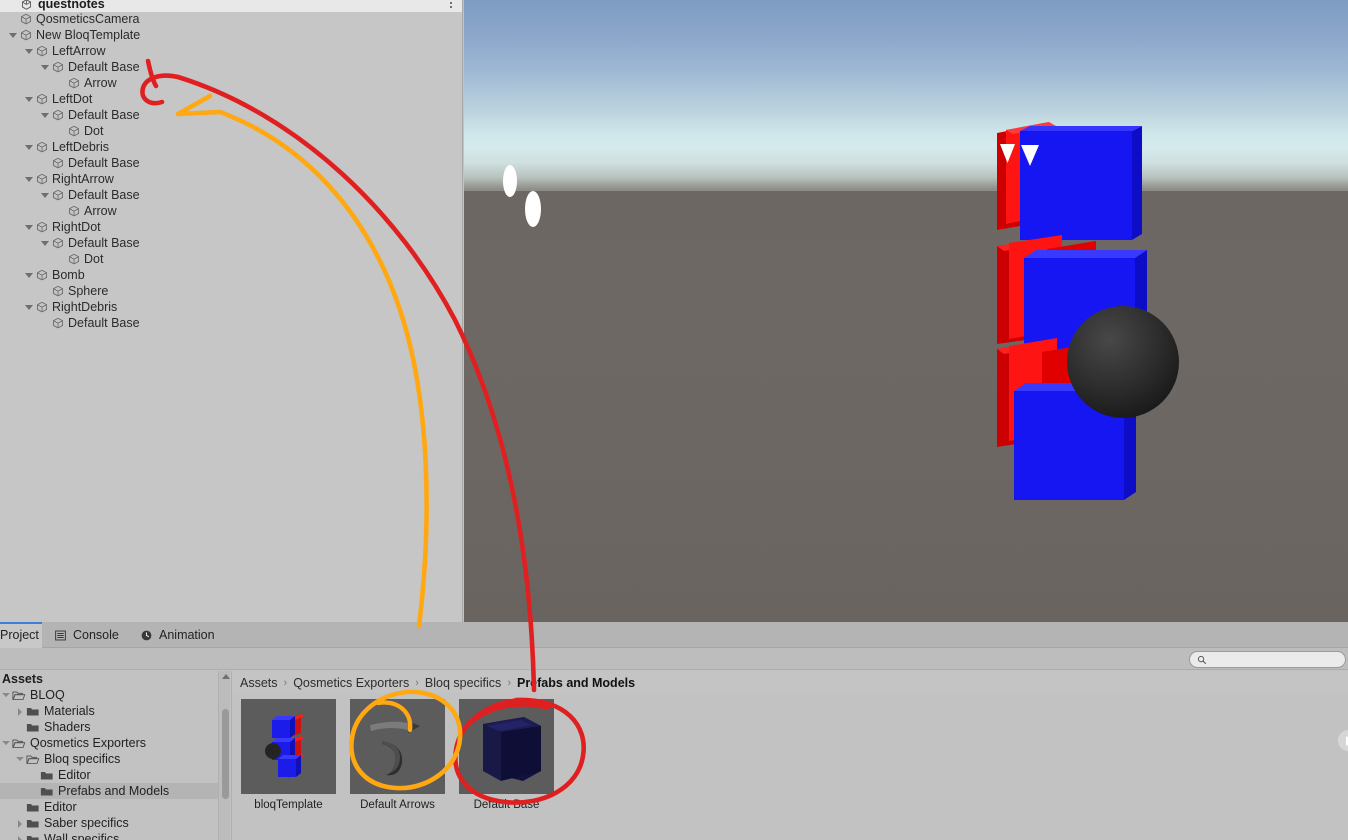 This screenshot has width=1348, height=840. I want to click on asset-item-default-arrows: Default Arrows, so click(849, 769).